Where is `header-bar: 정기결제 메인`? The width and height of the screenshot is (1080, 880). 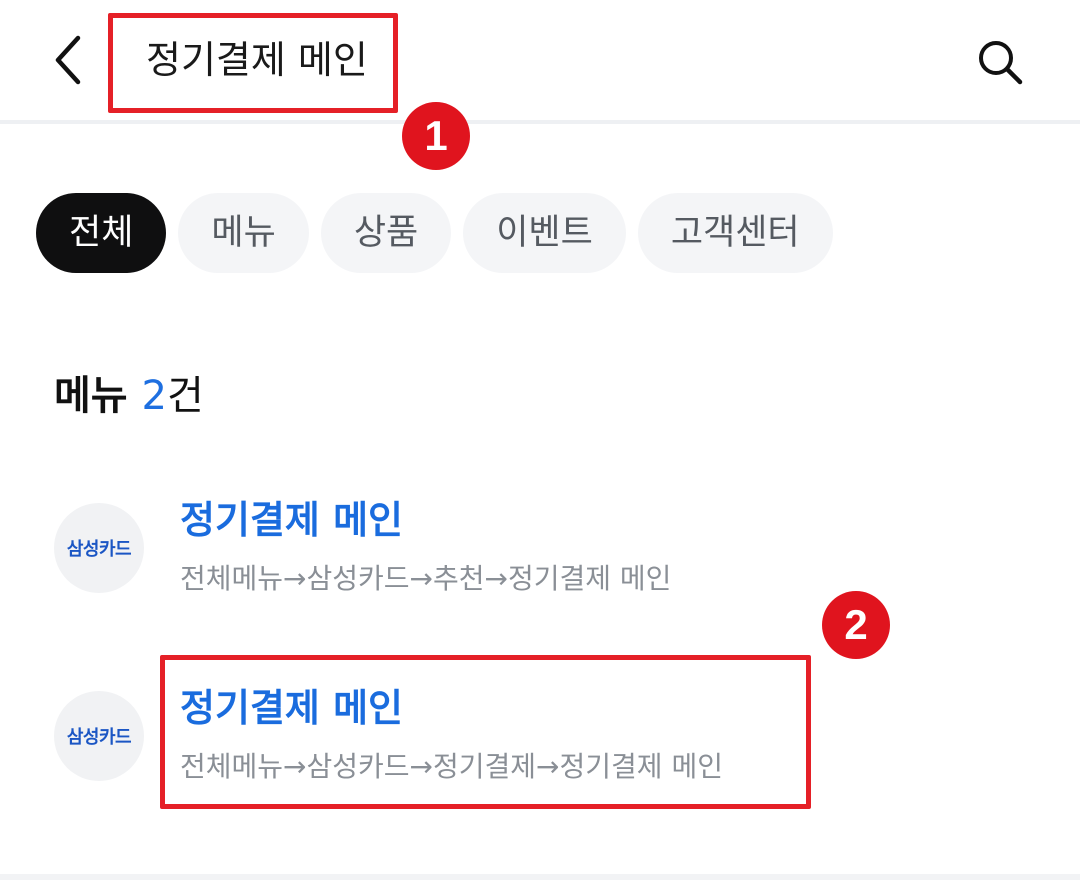 header-bar: 정기결제 메인 is located at coordinates (540, 61).